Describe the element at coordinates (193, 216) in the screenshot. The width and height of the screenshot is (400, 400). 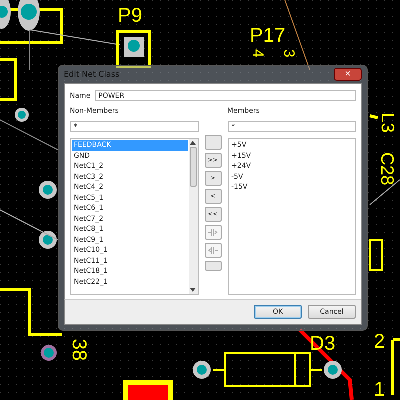
I see `scrollbar` at that location.